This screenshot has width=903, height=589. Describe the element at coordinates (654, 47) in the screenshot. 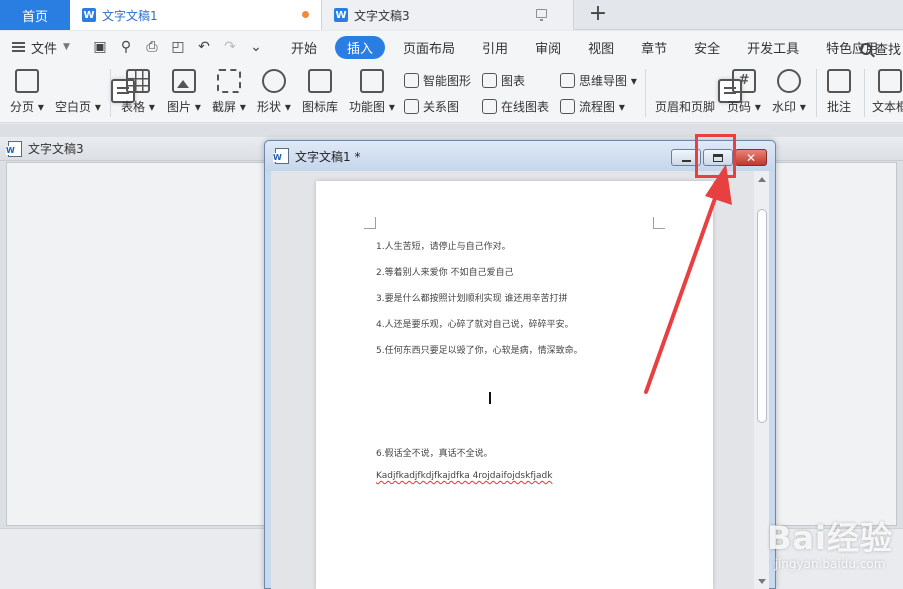

I see `menu-item-section: 章节` at that location.